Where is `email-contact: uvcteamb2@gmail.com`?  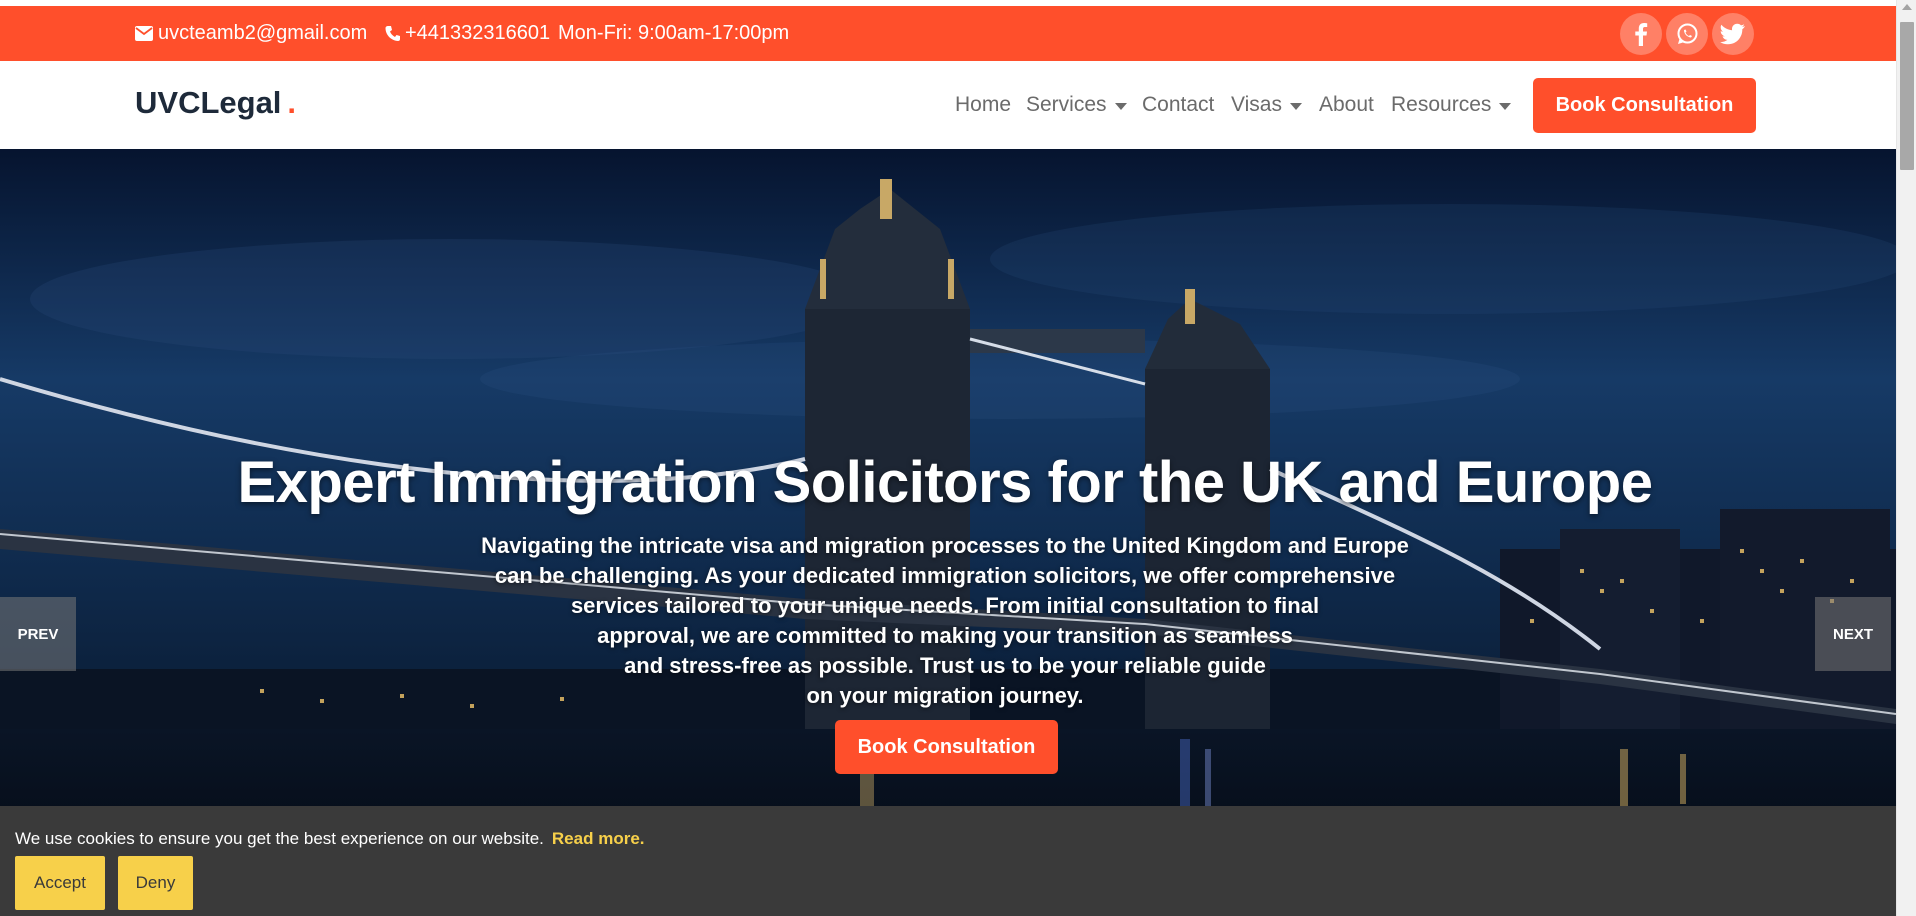
email-contact: uvcteamb2@gmail.com is located at coordinates (251, 33).